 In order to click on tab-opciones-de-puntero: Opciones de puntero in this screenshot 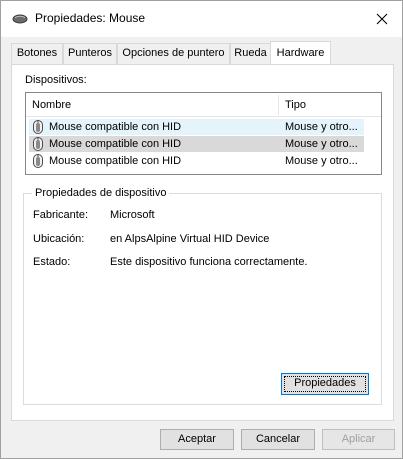, I will do `click(173, 53)`.